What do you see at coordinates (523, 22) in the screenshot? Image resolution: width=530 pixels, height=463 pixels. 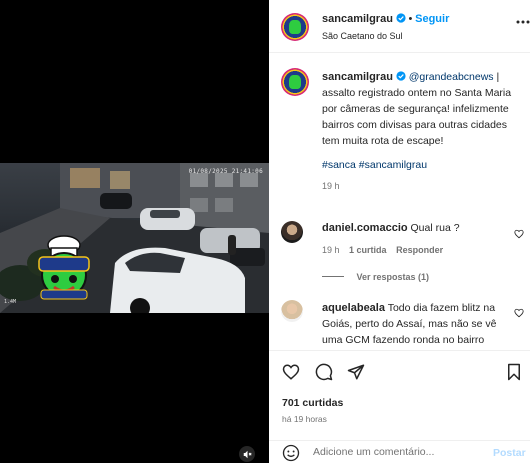 I see `more-options-icon` at bounding box center [523, 22].